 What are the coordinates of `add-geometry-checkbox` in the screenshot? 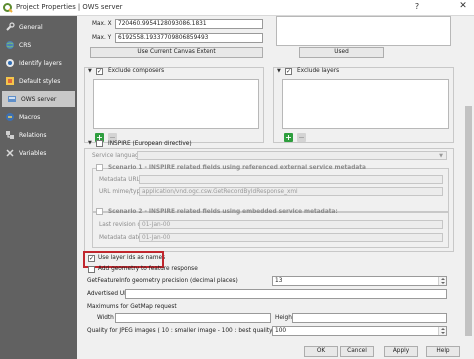 It's located at (91, 269).